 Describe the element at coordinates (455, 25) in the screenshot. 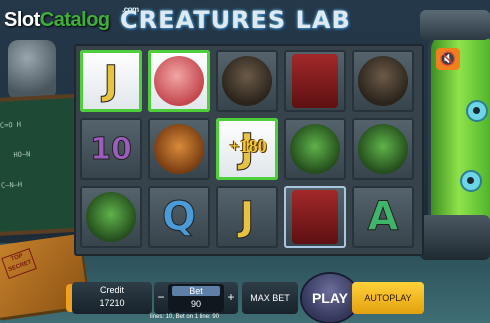

I see `tank-cap` at that location.